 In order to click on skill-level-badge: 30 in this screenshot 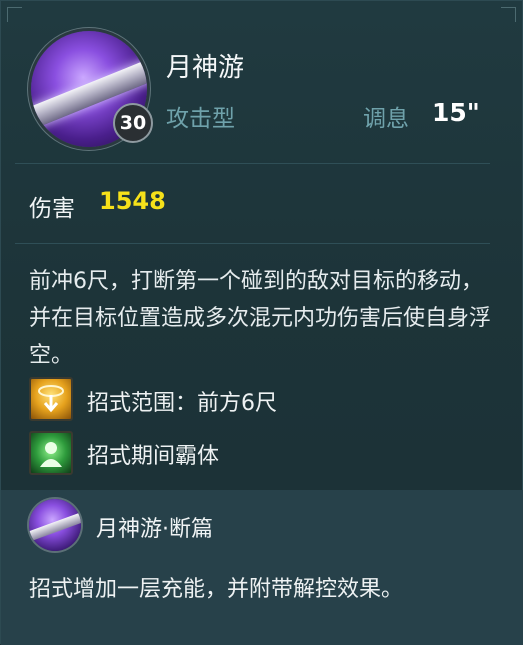, I will do `click(133, 123)`.